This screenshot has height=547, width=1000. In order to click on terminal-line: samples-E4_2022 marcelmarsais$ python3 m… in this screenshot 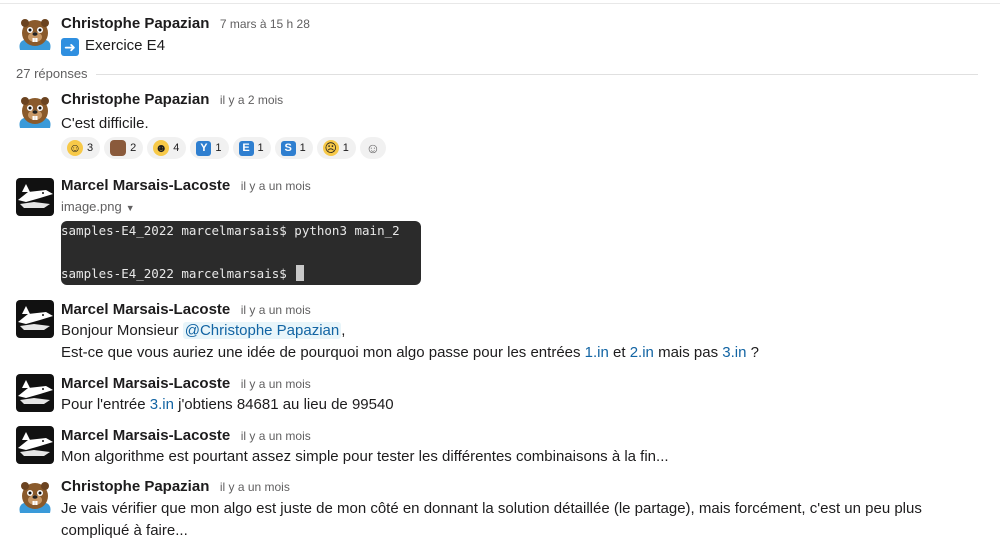, I will do `click(230, 230)`.